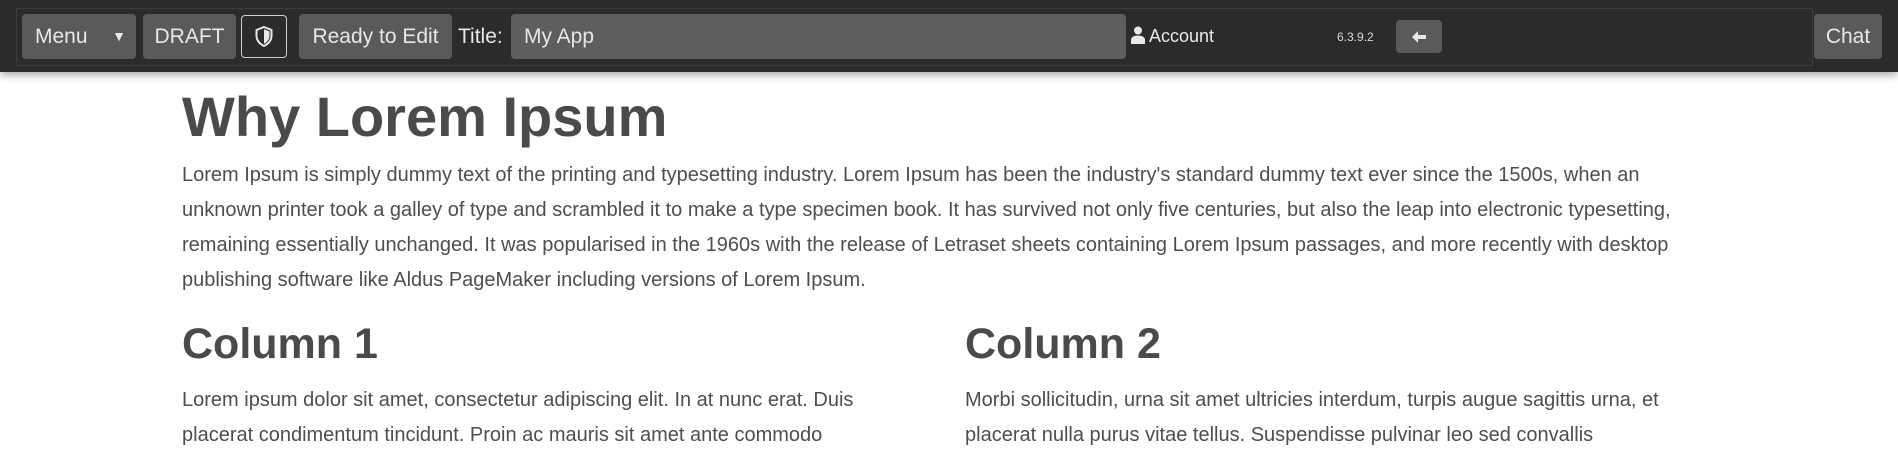 This screenshot has height=453, width=1898. Describe the element at coordinates (480, 36) in the screenshot. I see `title-label: Title:` at that location.